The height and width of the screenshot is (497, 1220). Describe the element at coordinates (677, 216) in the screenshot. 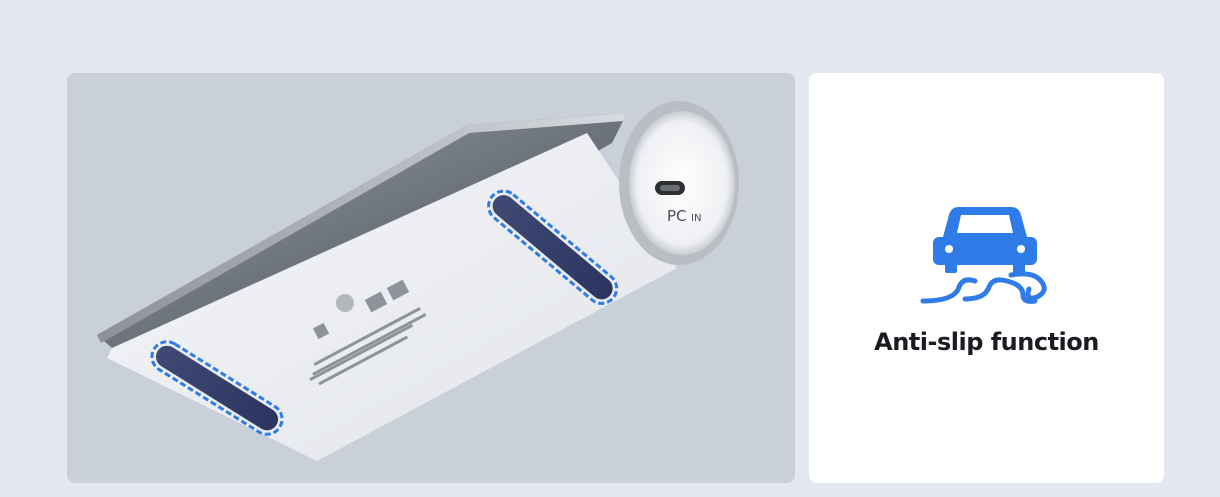

I see `port-label-pc: PC` at that location.